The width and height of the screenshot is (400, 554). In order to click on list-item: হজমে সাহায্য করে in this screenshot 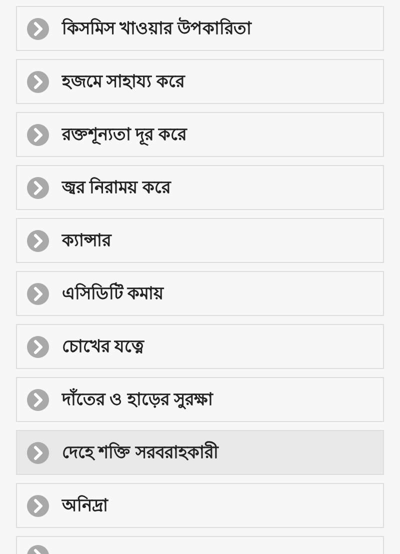, I will do `click(200, 81)`.